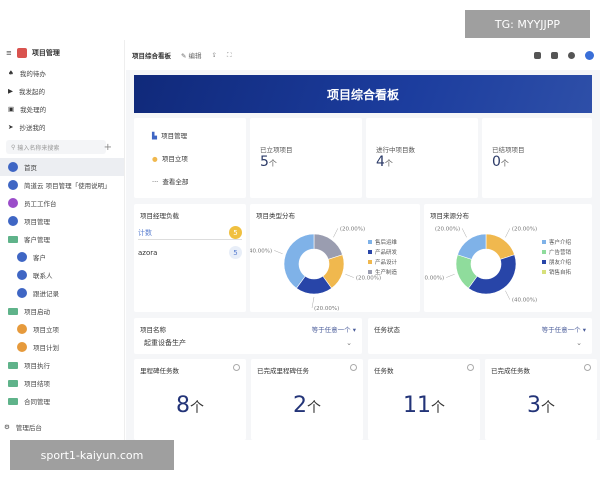  What do you see at coordinates (170, 135) in the screenshot?
I see `shortcut-project-management: ▙ 项目管理` at bounding box center [170, 135].